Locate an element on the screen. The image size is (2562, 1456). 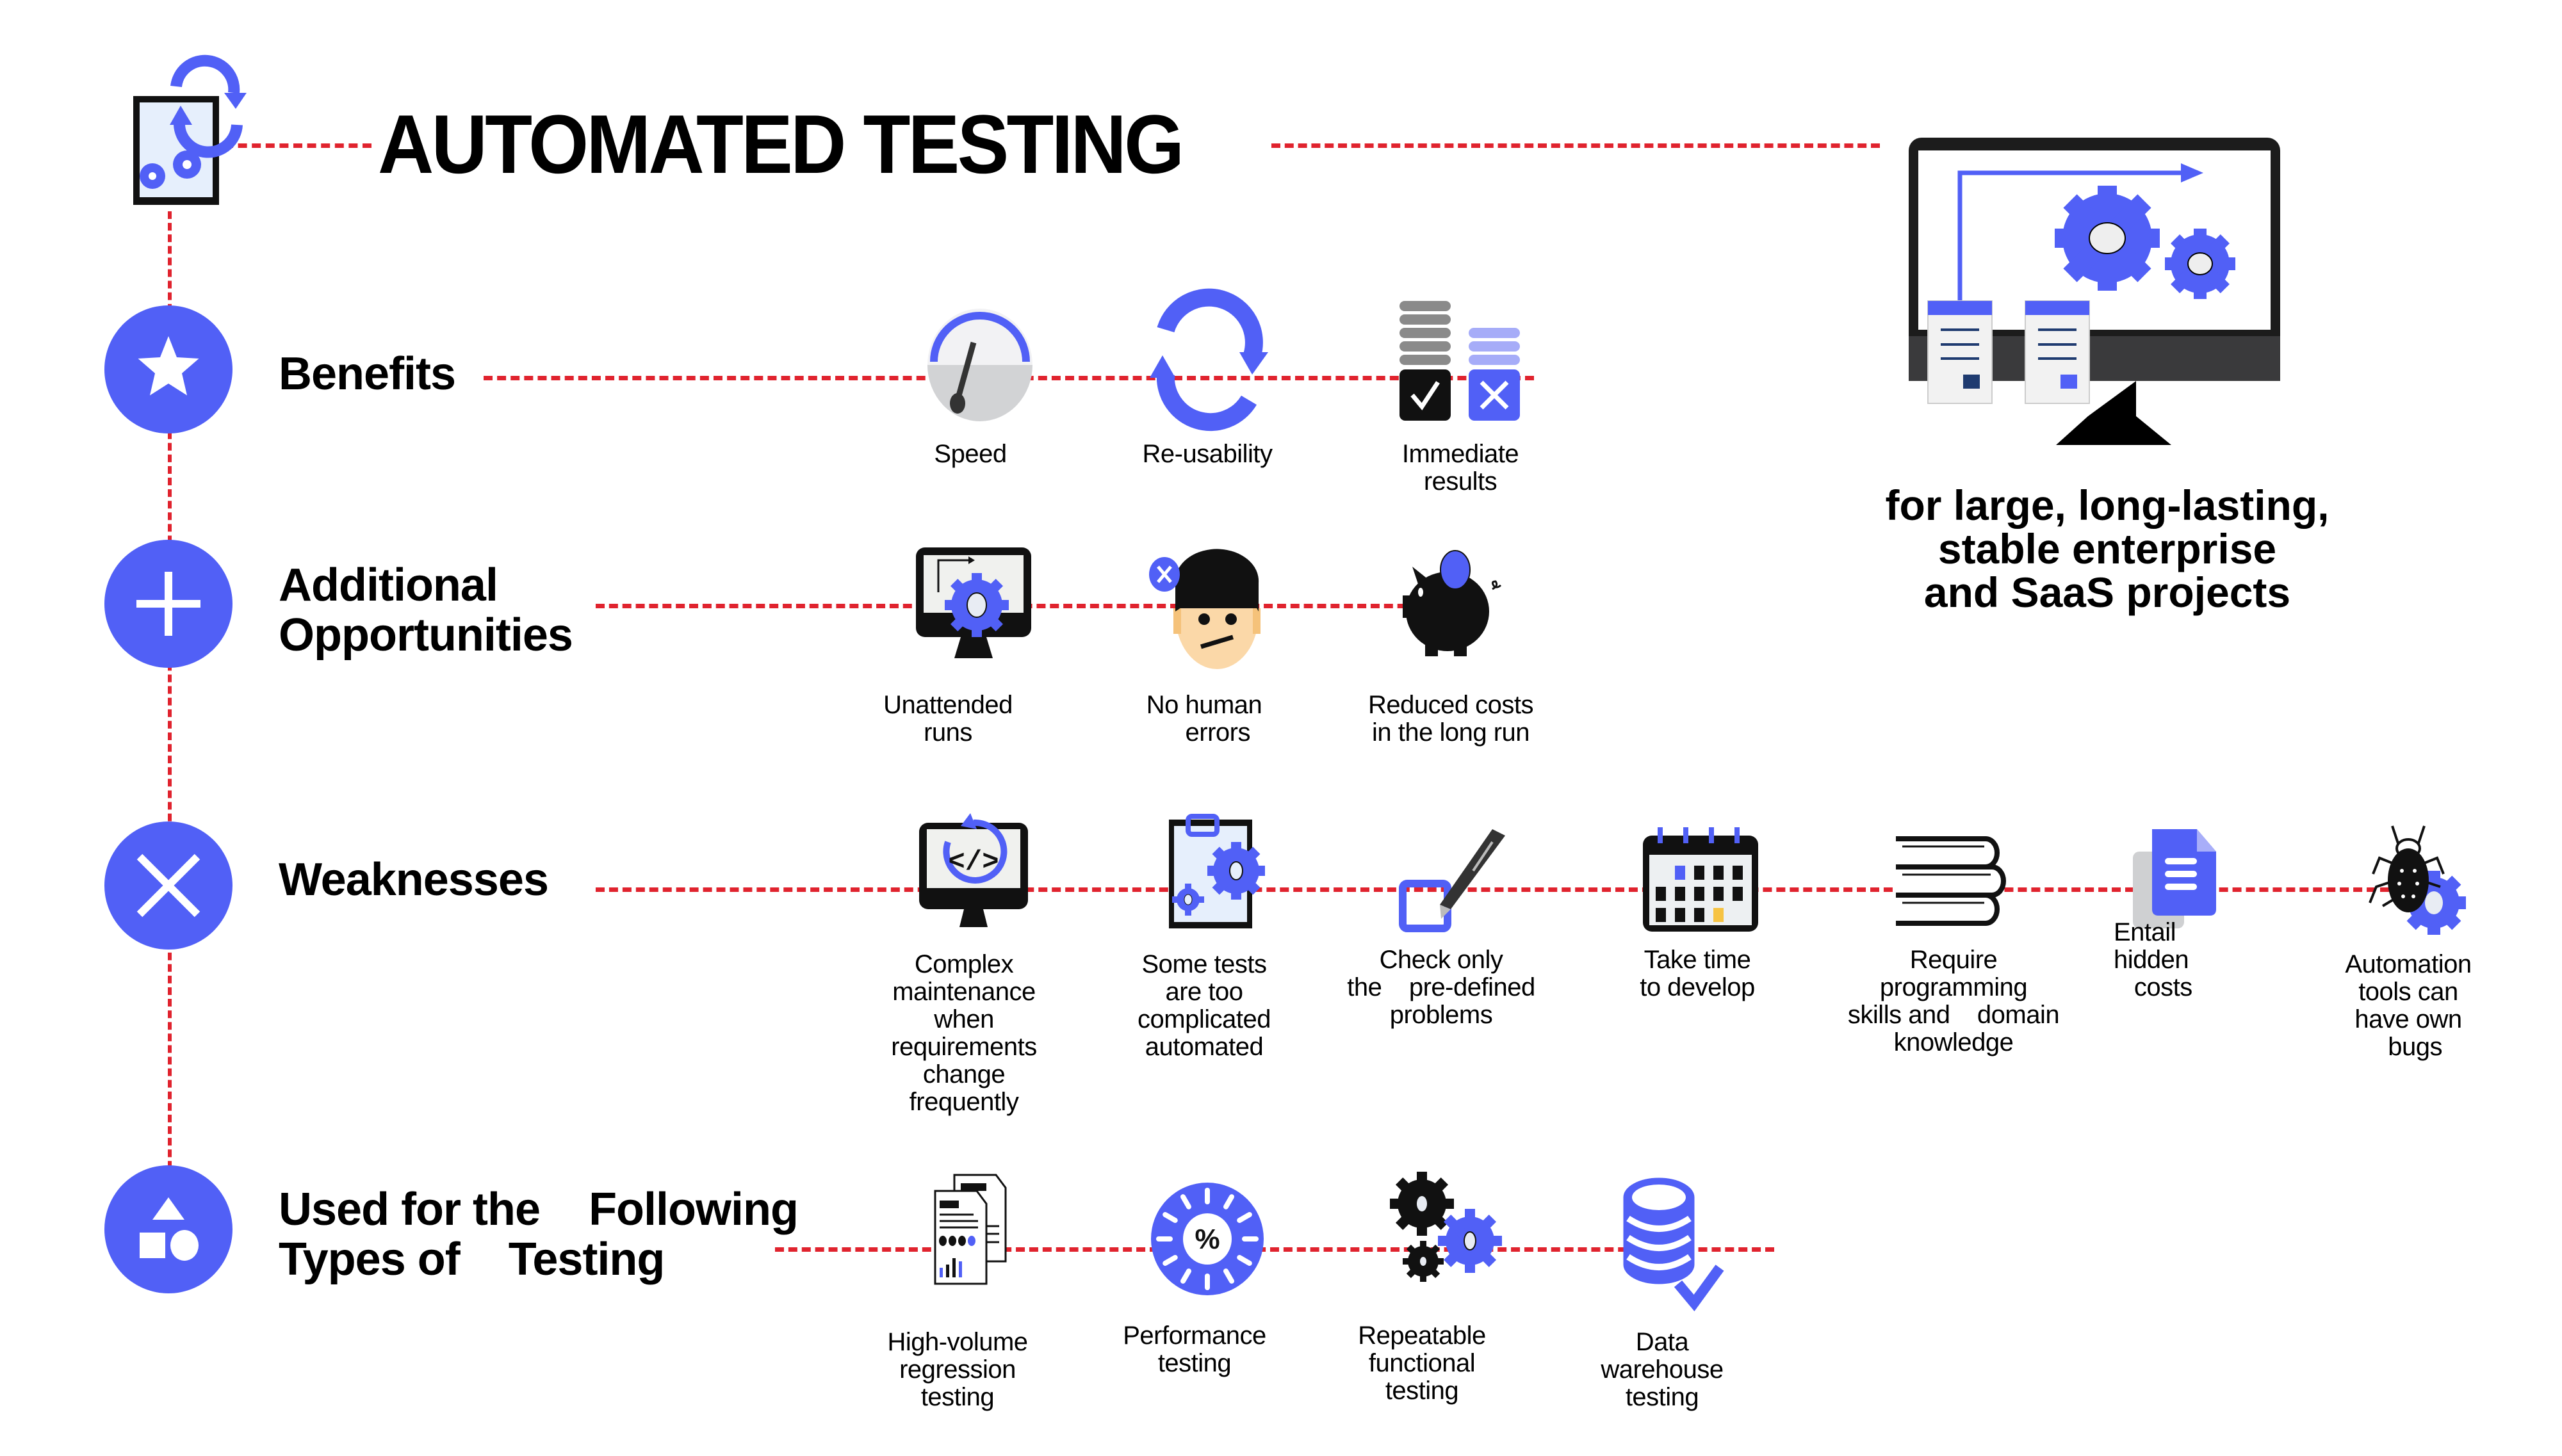
monitor-gear-icon is located at coordinates (973, 602).